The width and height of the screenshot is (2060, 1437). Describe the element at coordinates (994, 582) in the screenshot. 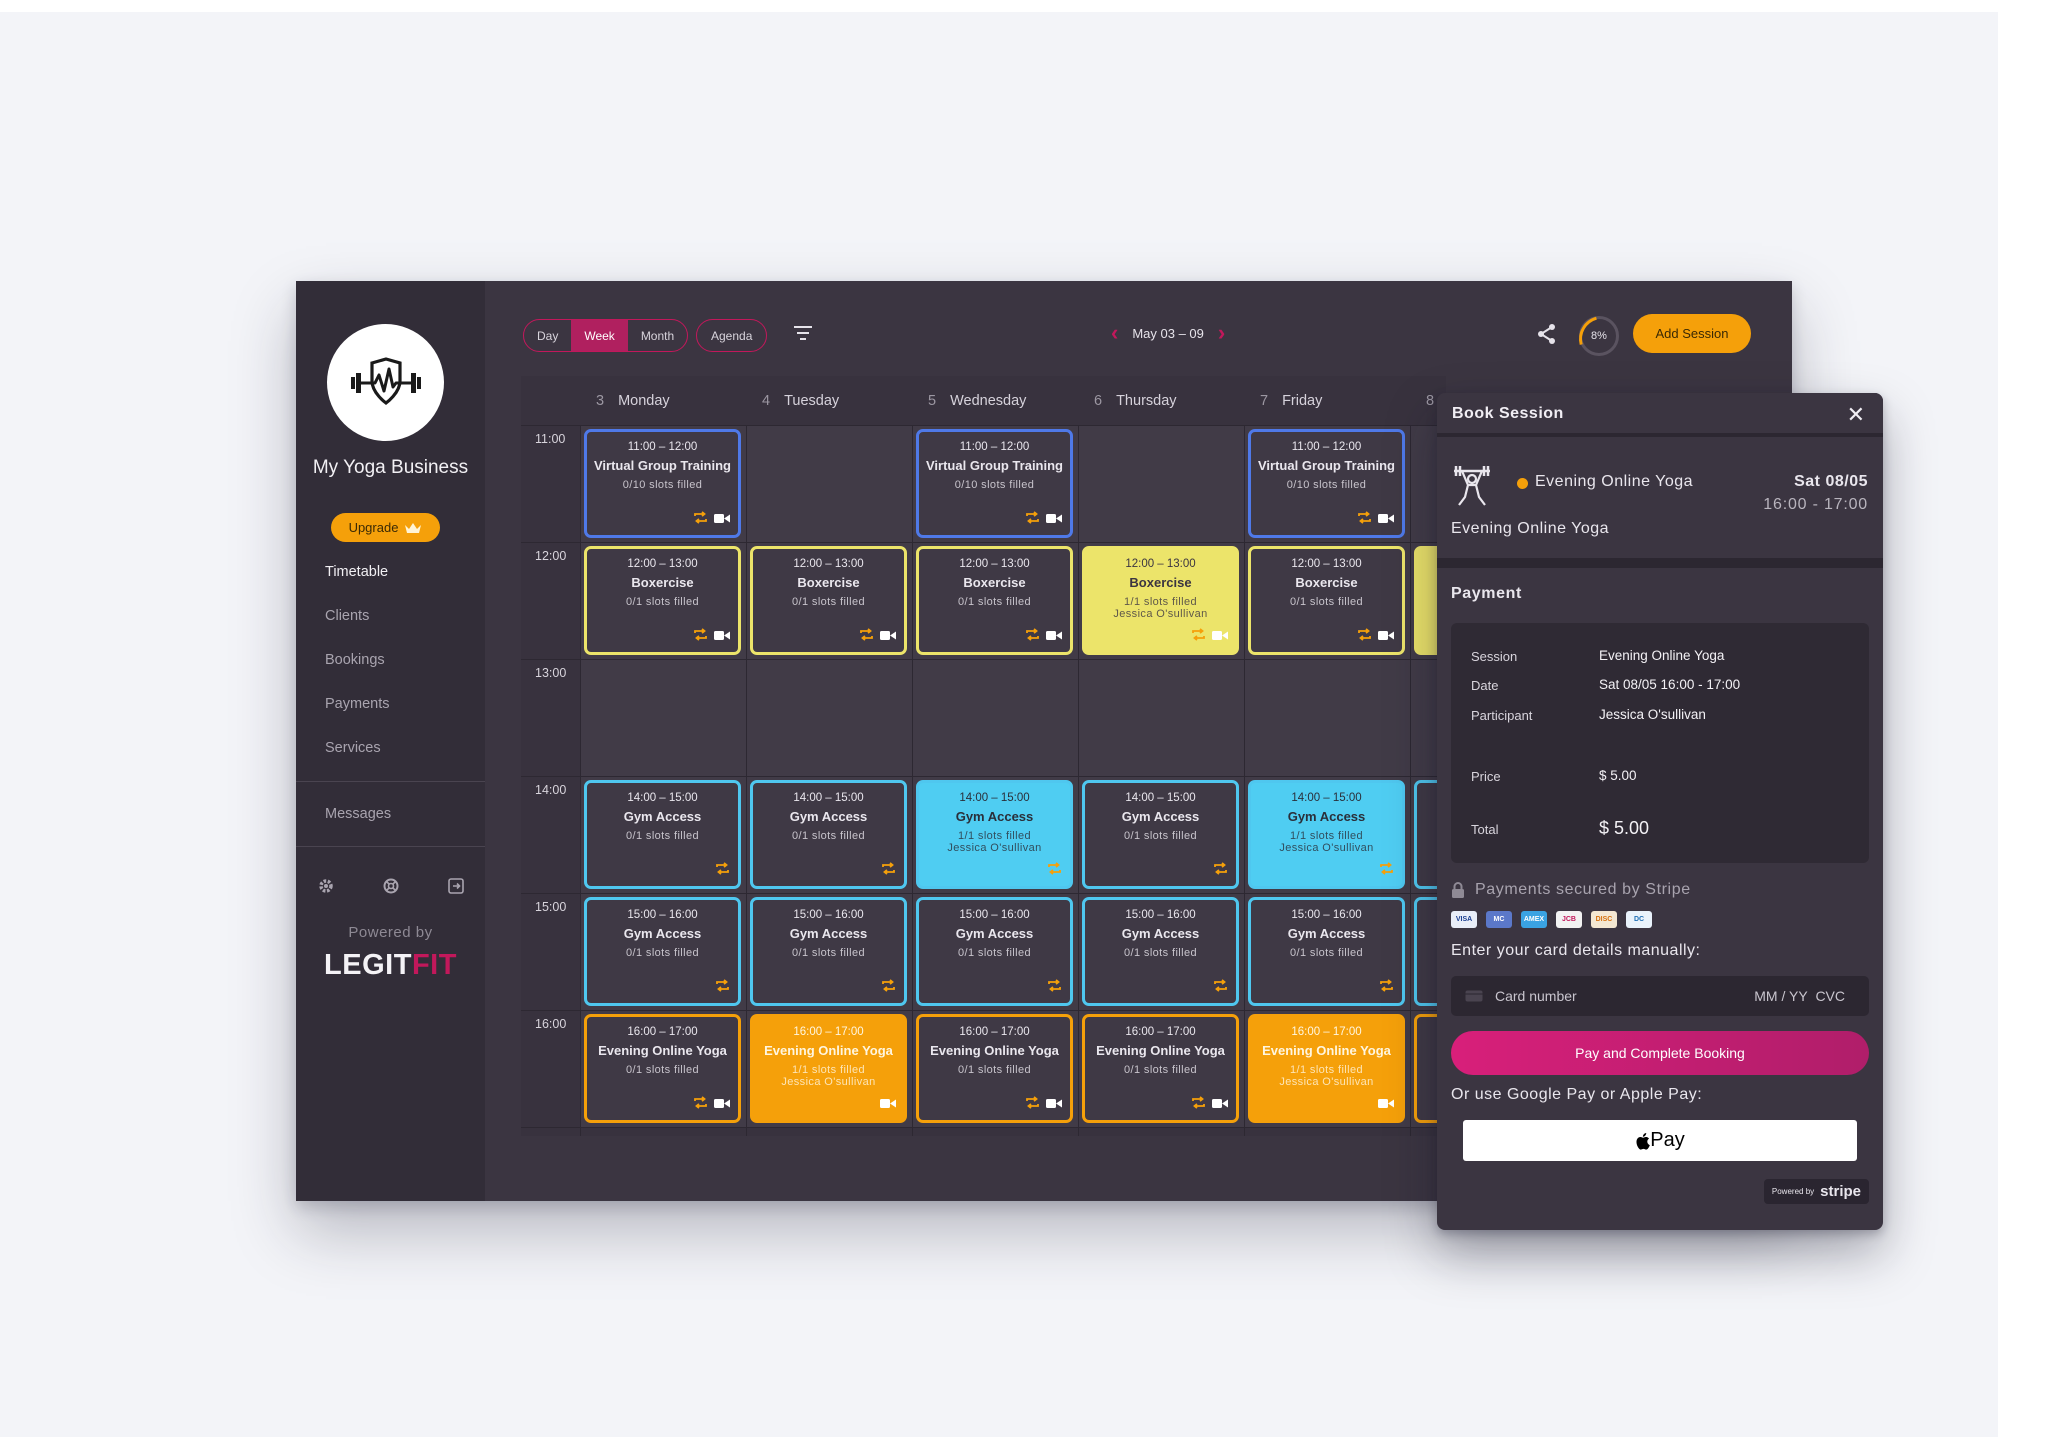

I see `event-title: Boxercise` at that location.